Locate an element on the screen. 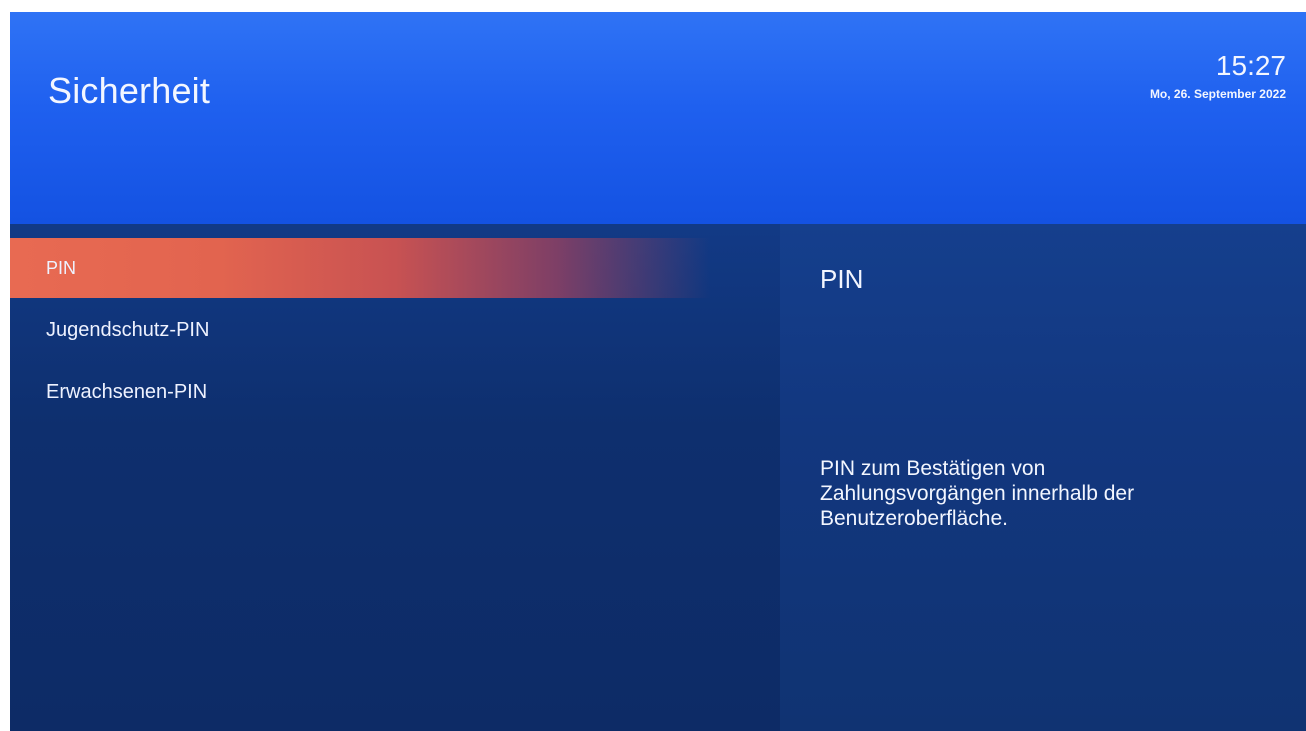  clock-date: Mo, 26. September 2022 is located at coordinates (1217, 94).